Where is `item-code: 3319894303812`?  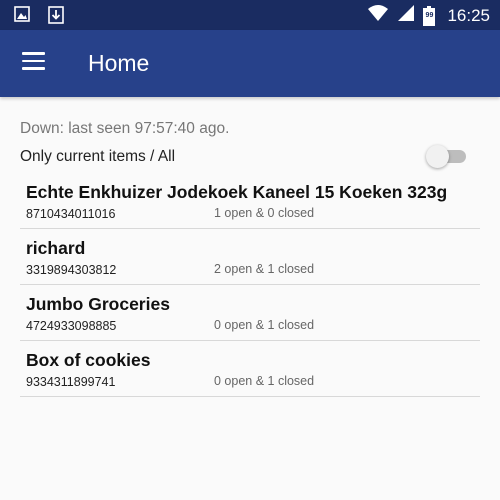 item-code: 3319894303812 is located at coordinates (71, 270).